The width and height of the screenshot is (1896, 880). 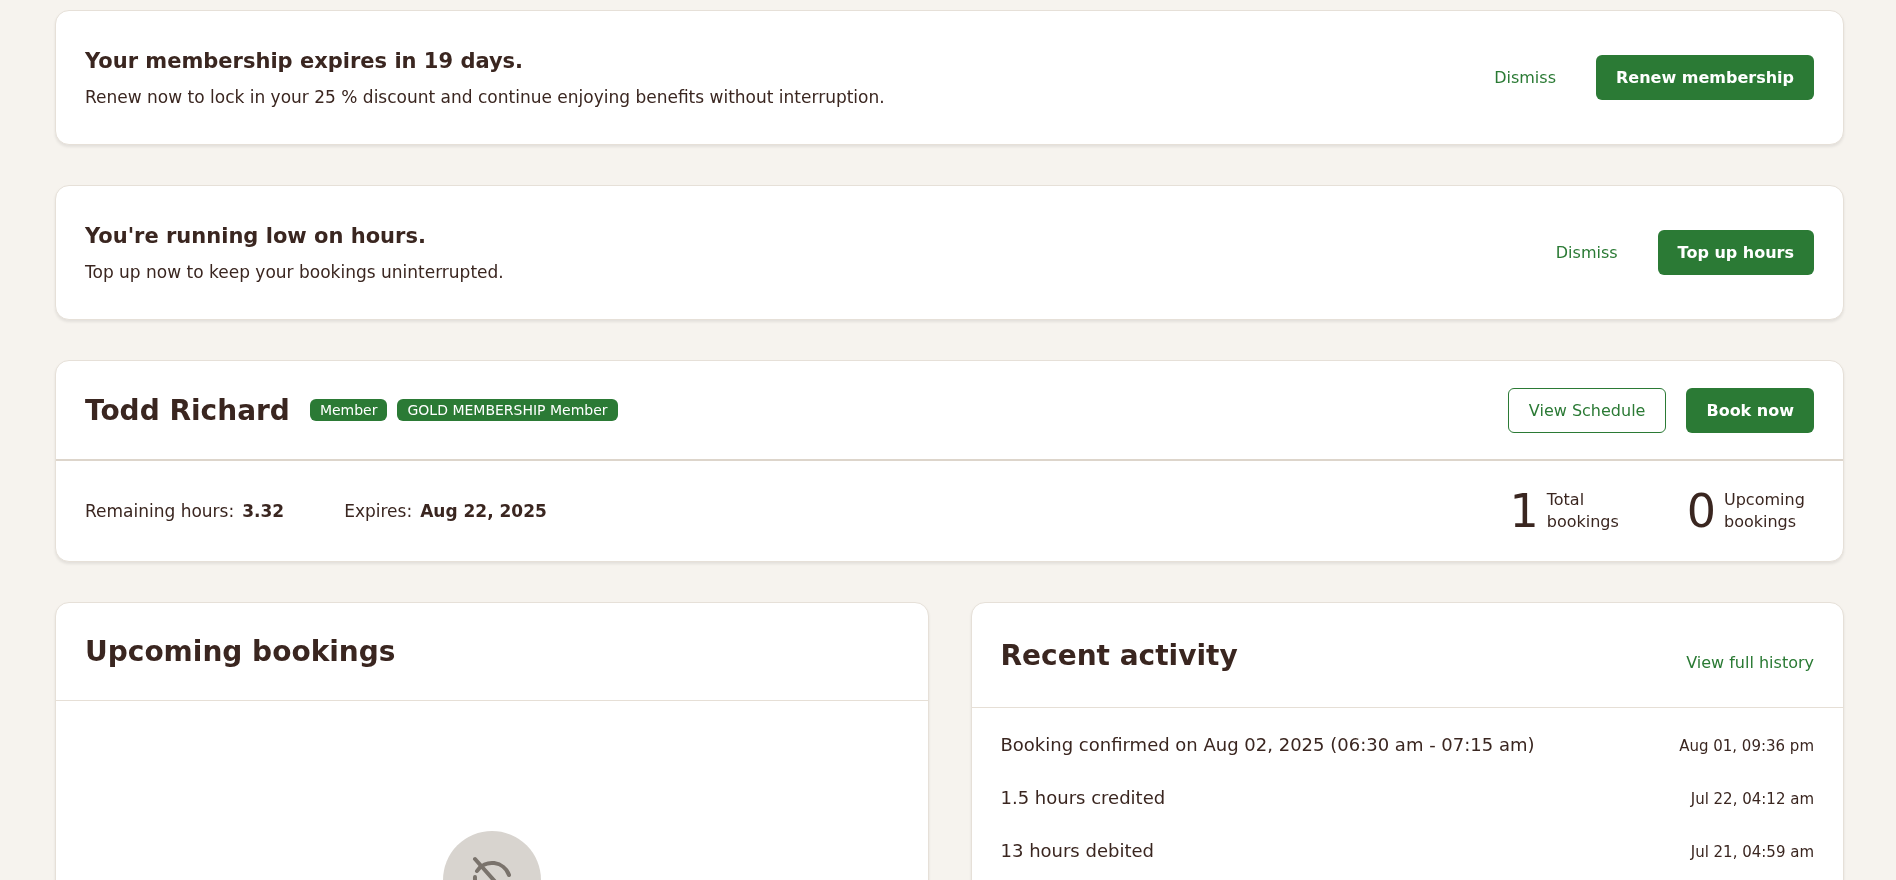 What do you see at coordinates (1077, 850) in the screenshot?
I see `activity-text: 13 hours debited` at bounding box center [1077, 850].